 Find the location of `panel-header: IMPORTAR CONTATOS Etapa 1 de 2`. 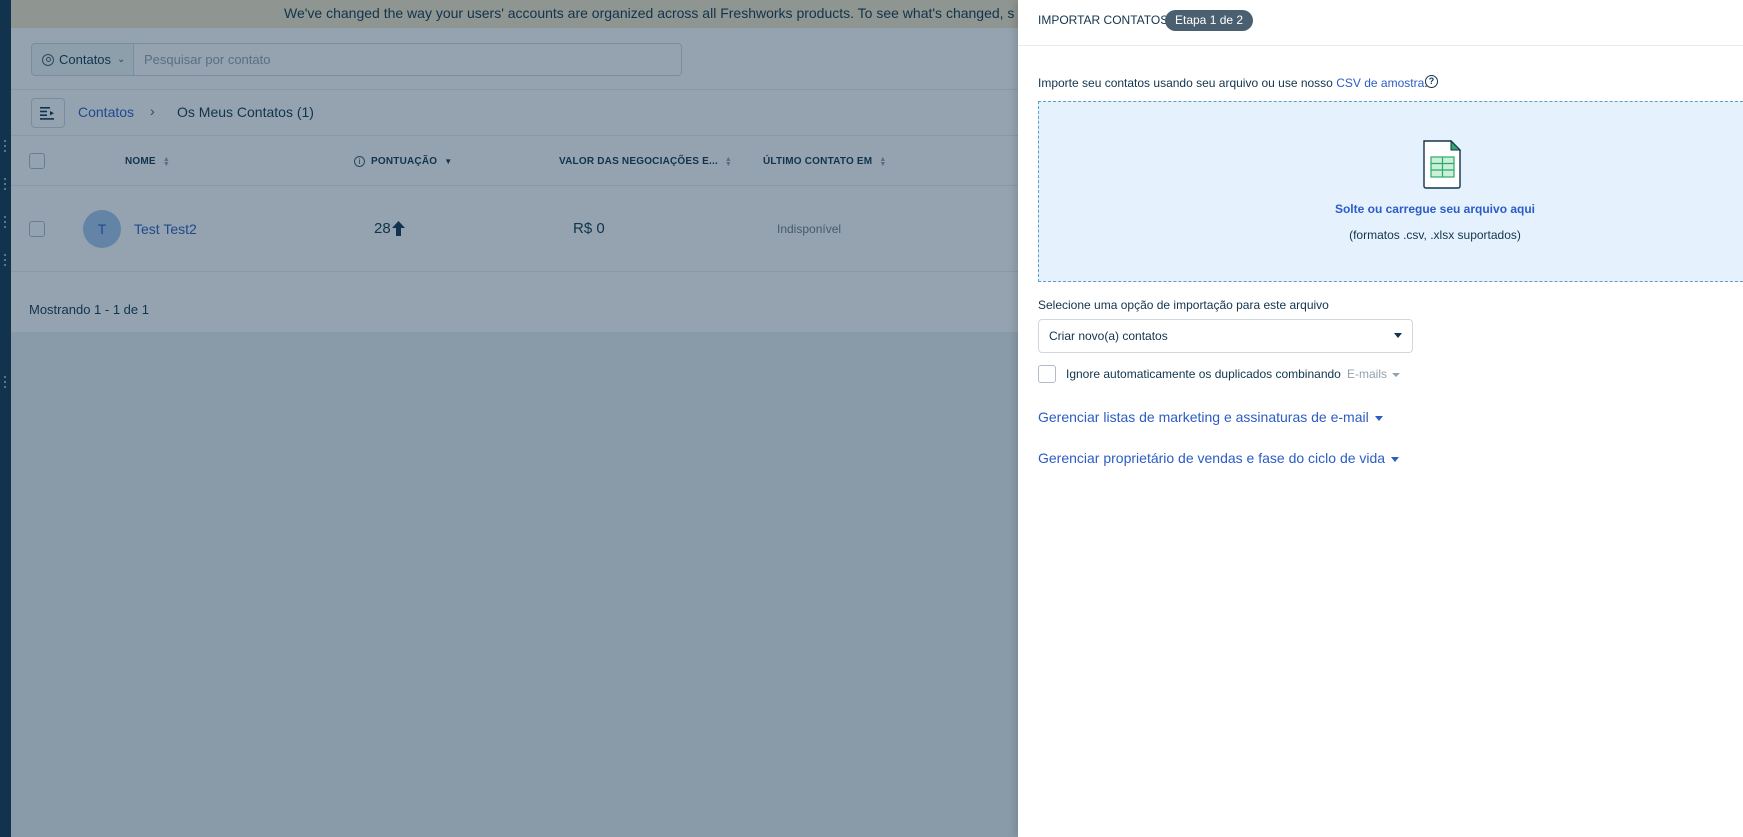

panel-header: IMPORTAR CONTATOS Etapa 1 de 2 is located at coordinates (1380, 23).